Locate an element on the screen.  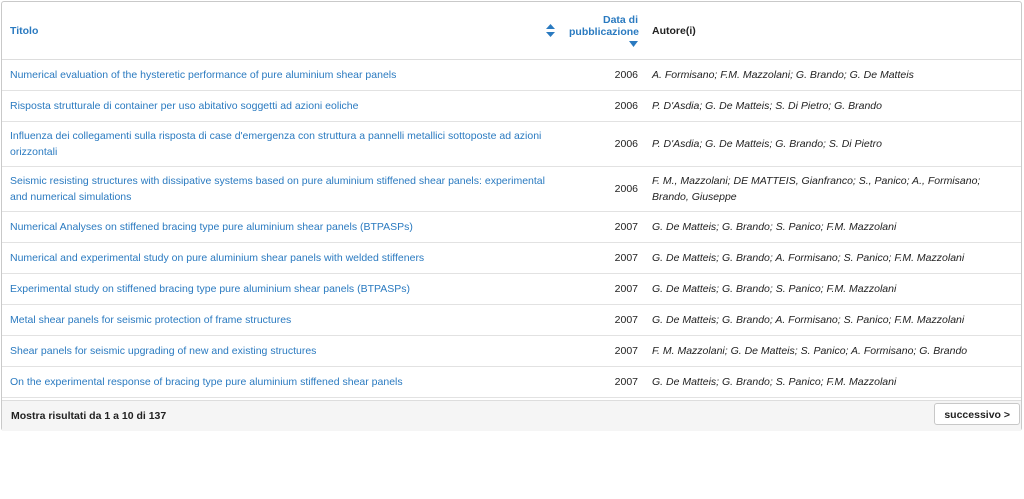
table-header-row: Titolo Data di pubblicazione Autore(i) is located at coordinates (511, 31).